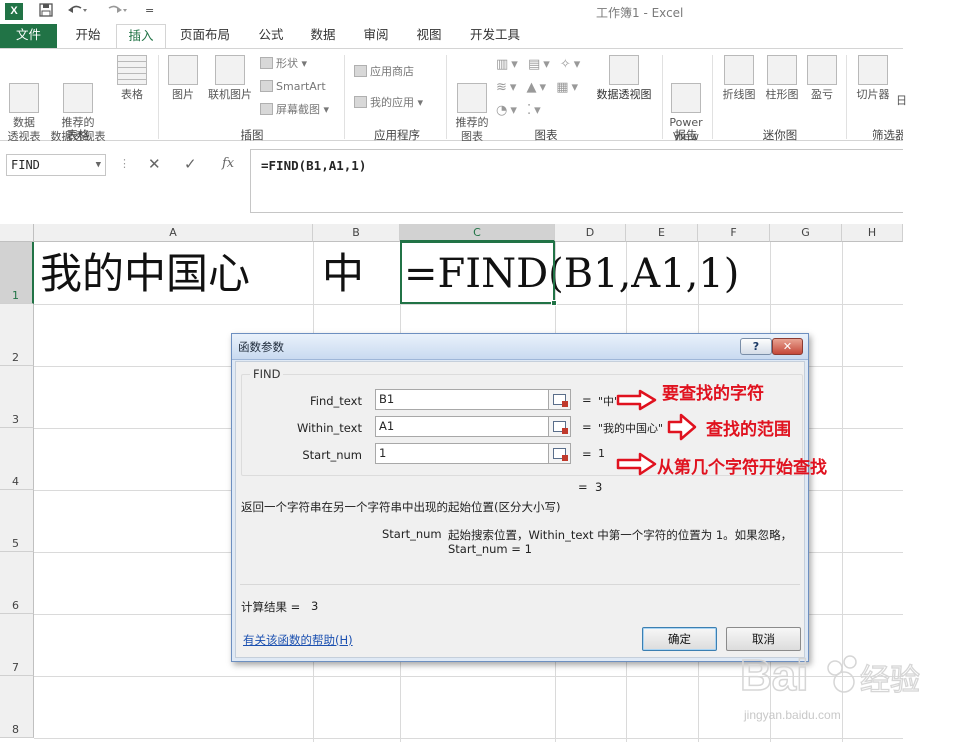  What do you see at coordinates (266, 109) in the screenshot?
I see `screenshot-icon` at bounding box center [266, 109].